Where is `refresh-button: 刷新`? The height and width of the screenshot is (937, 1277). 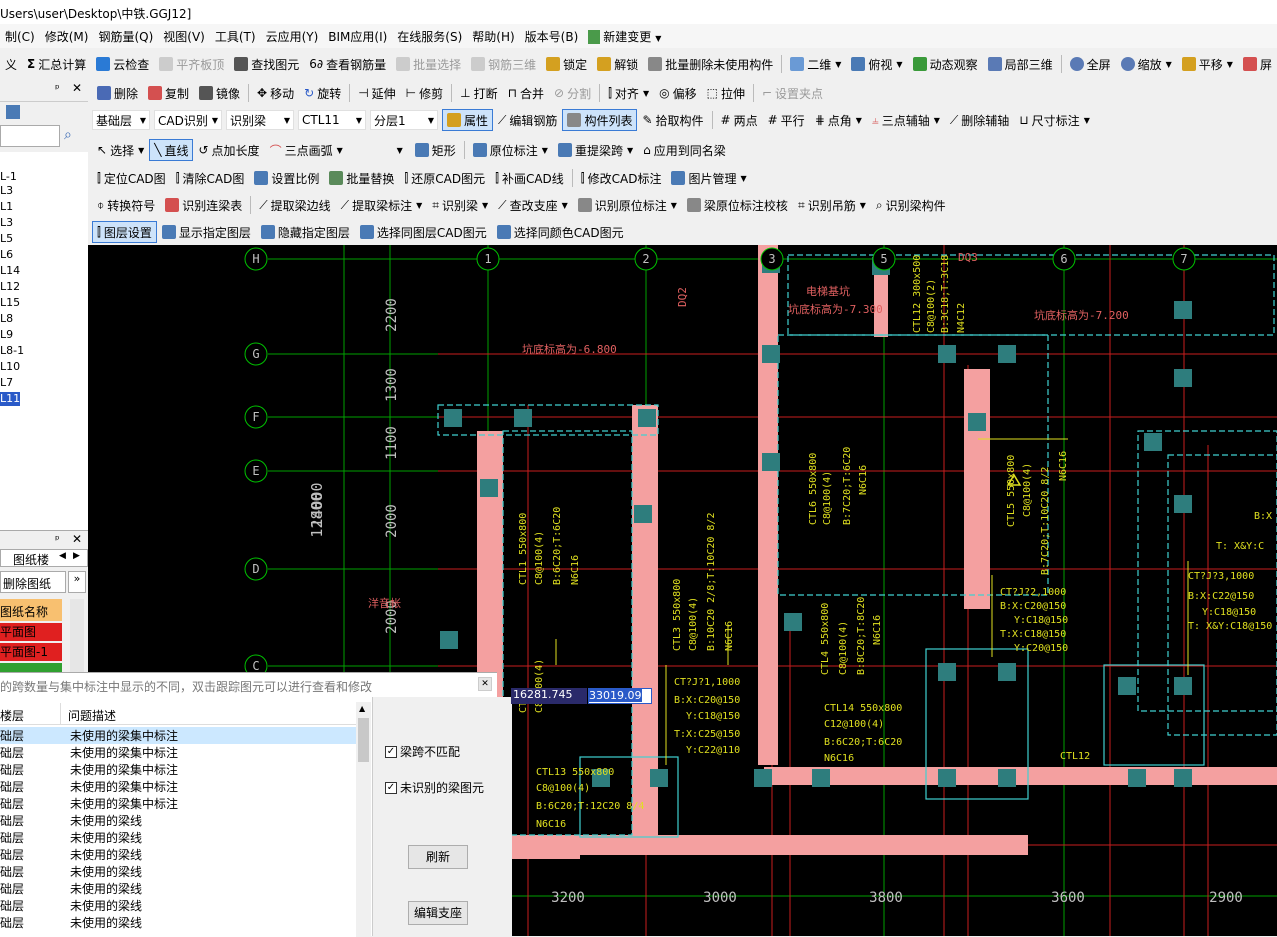
refresh-button: 刷新 is located at coordinates (438, 857).